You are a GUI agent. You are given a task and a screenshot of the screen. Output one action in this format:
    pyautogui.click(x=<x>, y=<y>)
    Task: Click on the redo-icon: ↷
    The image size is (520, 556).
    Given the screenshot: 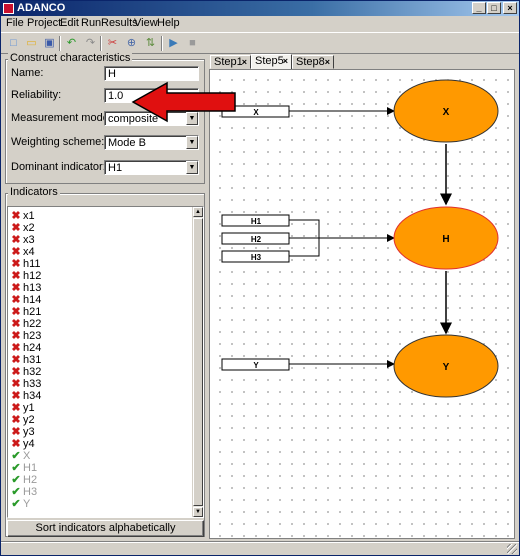 What is the action you would take?
    pyautogui.click(x=90, y=43)
    